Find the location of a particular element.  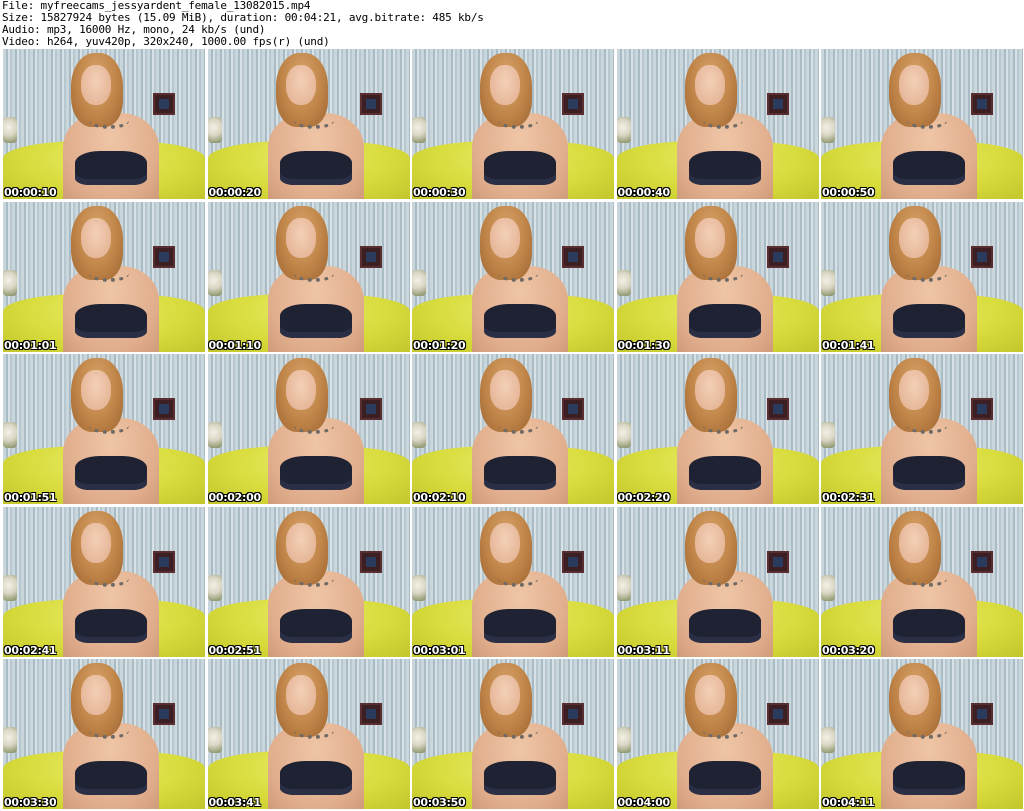

thumbnail-timestamp: 00:02:41 is located at coordinates (30, 650).